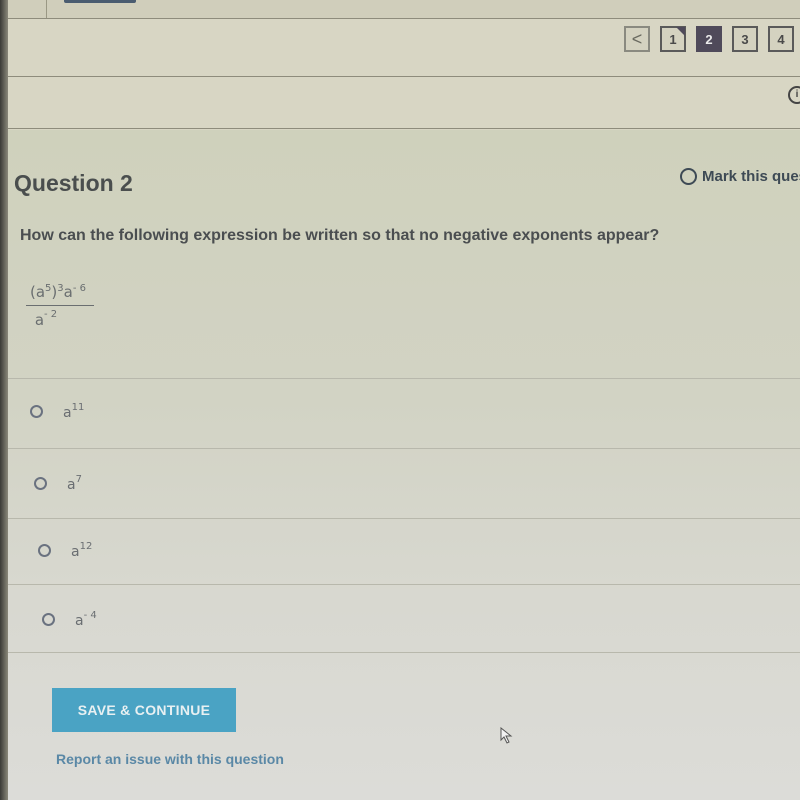  What do you see at coordinates (60, 292) in the screenshot?
I see `fraction-numerator: (a 5) 3 a - 6` at bounding box center [60, 292].